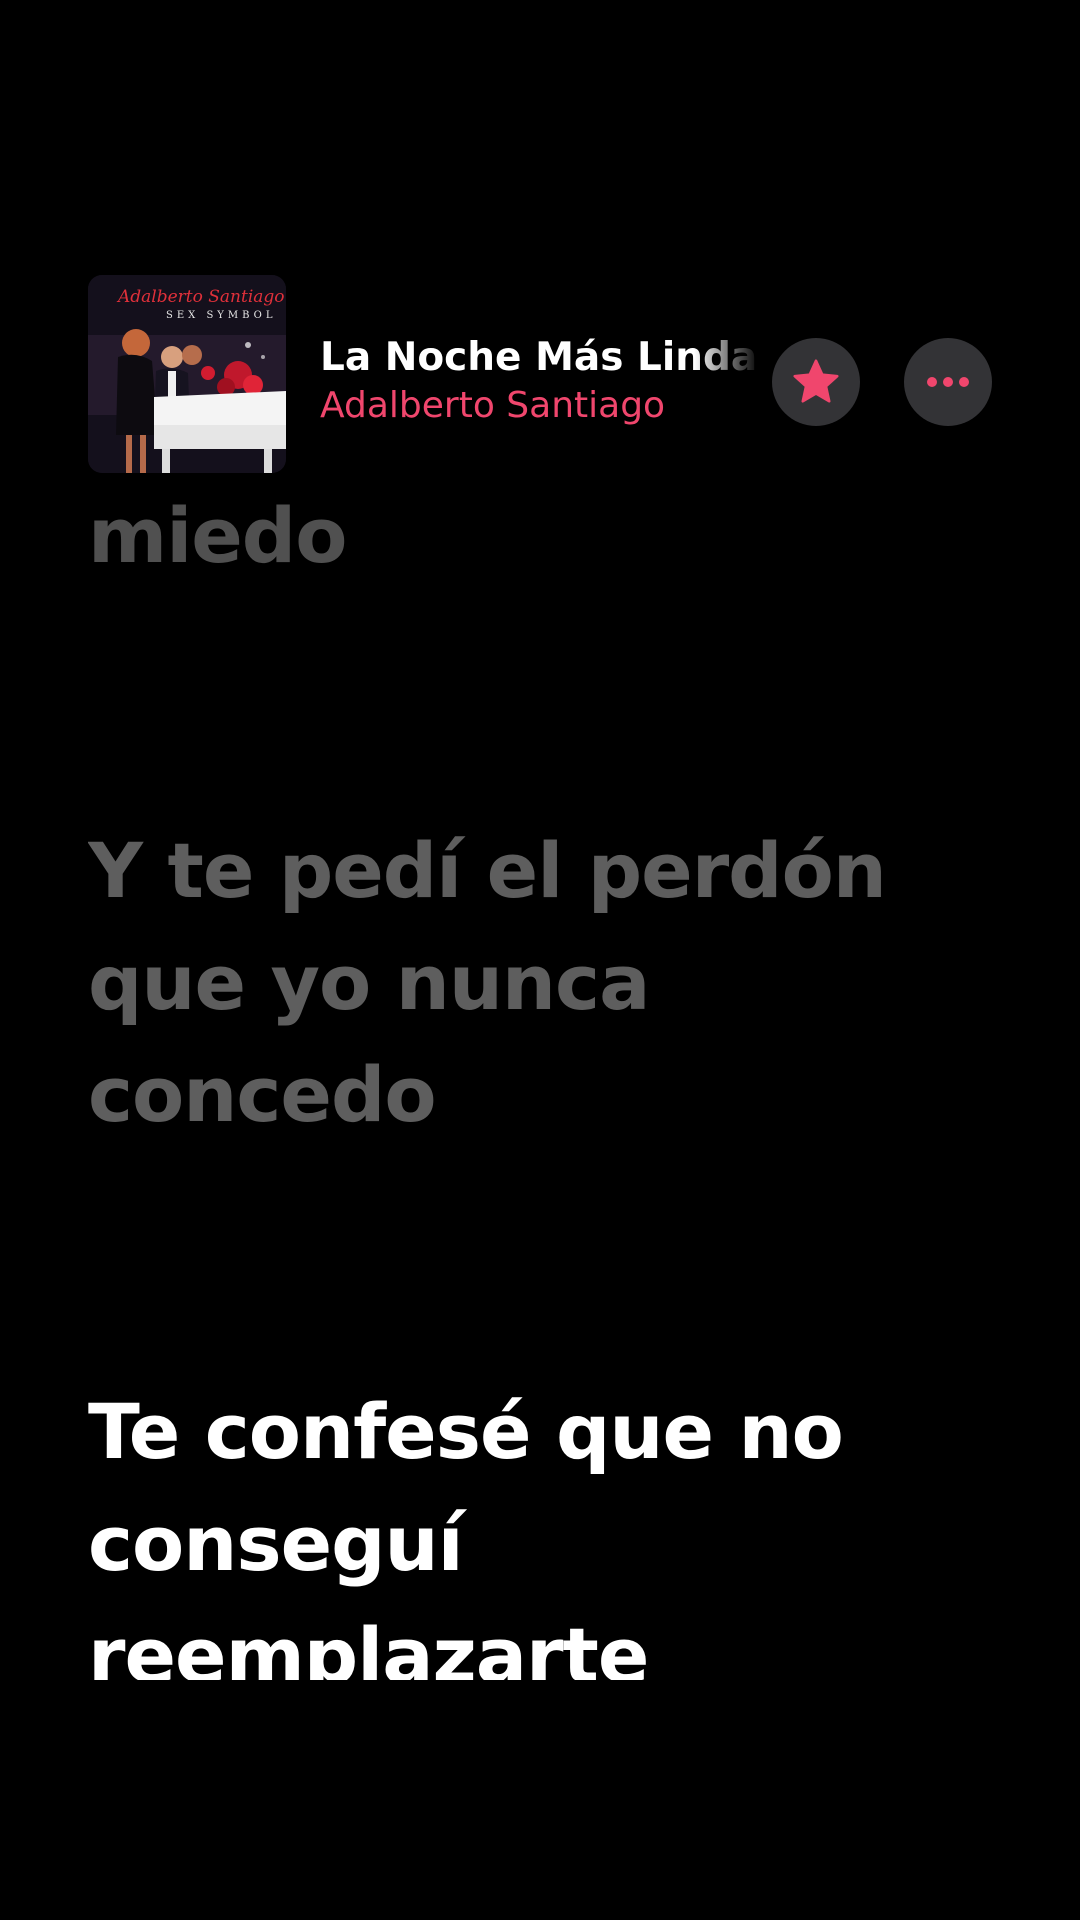 Image resolution: width=1080 pixels, height=1920 pixels. What do you see at coordinates (201, 297) in the screenshot?
I see `artwork-title-text: Adalberto Santiago` at bounding box center [201, 297].